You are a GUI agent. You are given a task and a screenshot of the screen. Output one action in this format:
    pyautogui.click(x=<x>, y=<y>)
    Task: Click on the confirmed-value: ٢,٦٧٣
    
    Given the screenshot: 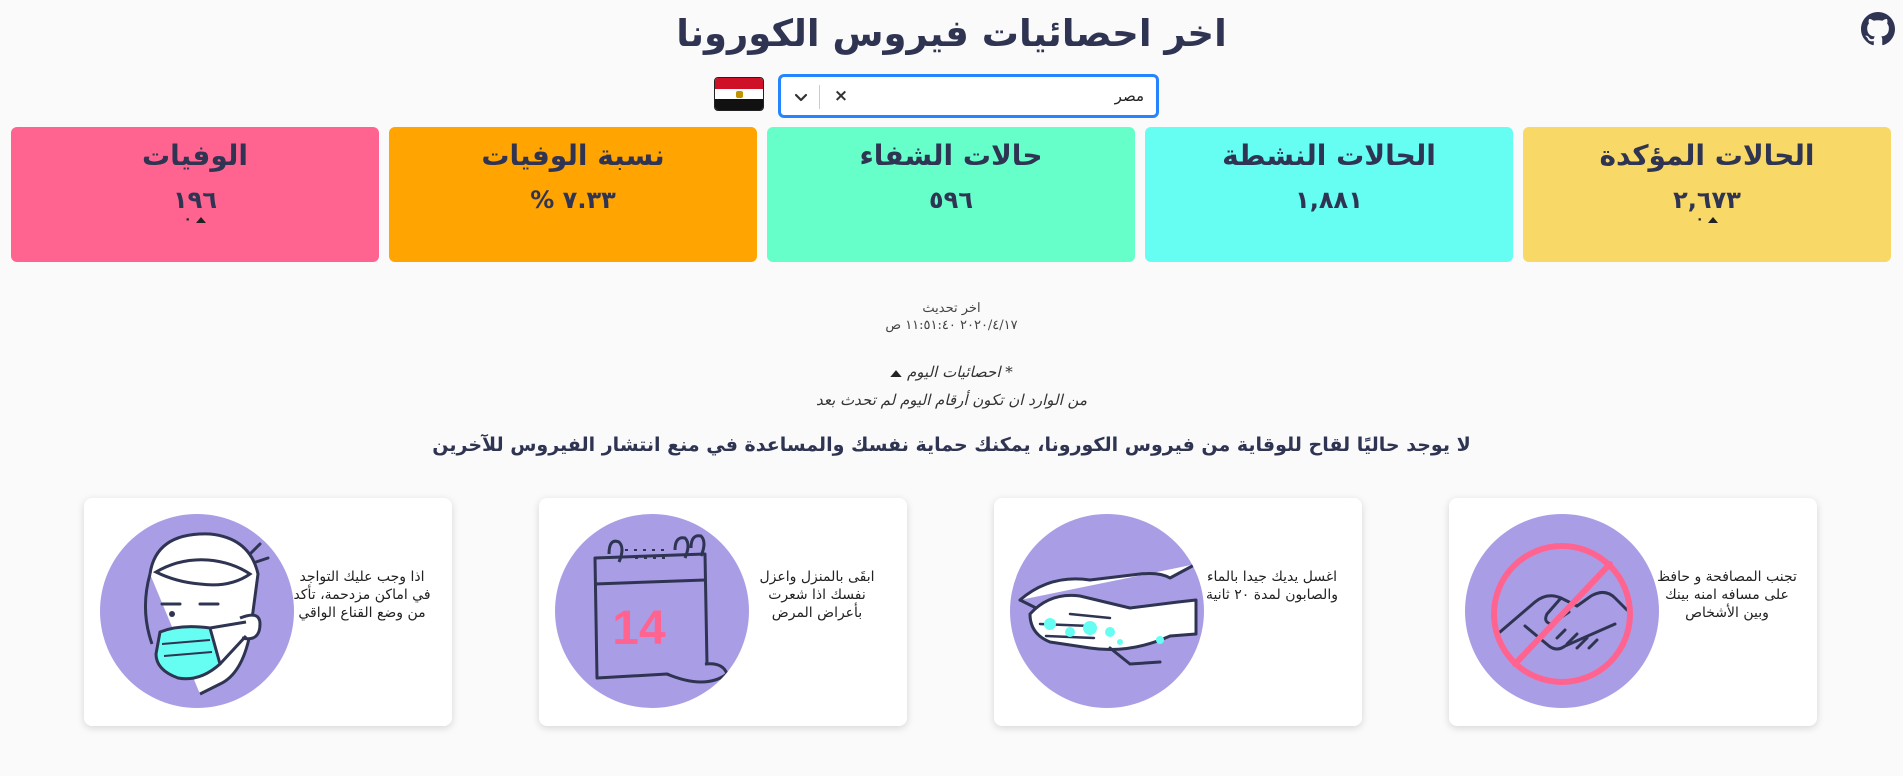 What is the action you would take?
    pyautogui.click(x=1707, y=200)
    